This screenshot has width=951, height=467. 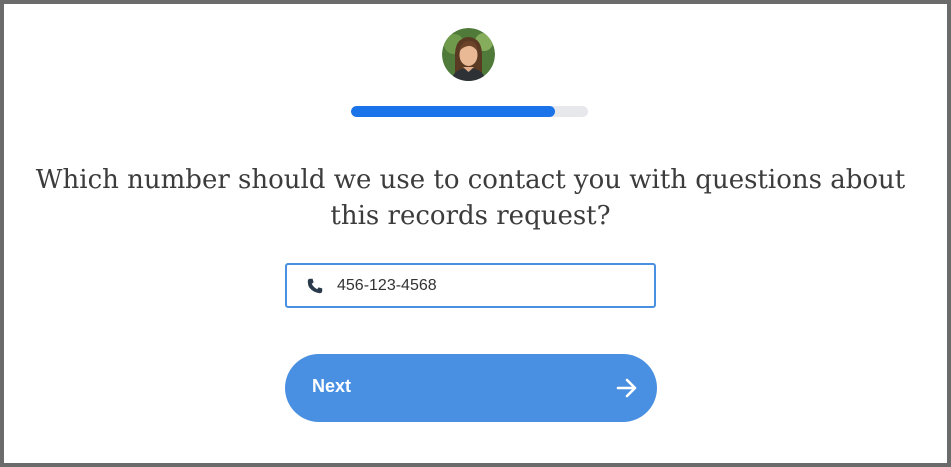 I want to click on user-photo-avatar, so click(x=468, y=54).